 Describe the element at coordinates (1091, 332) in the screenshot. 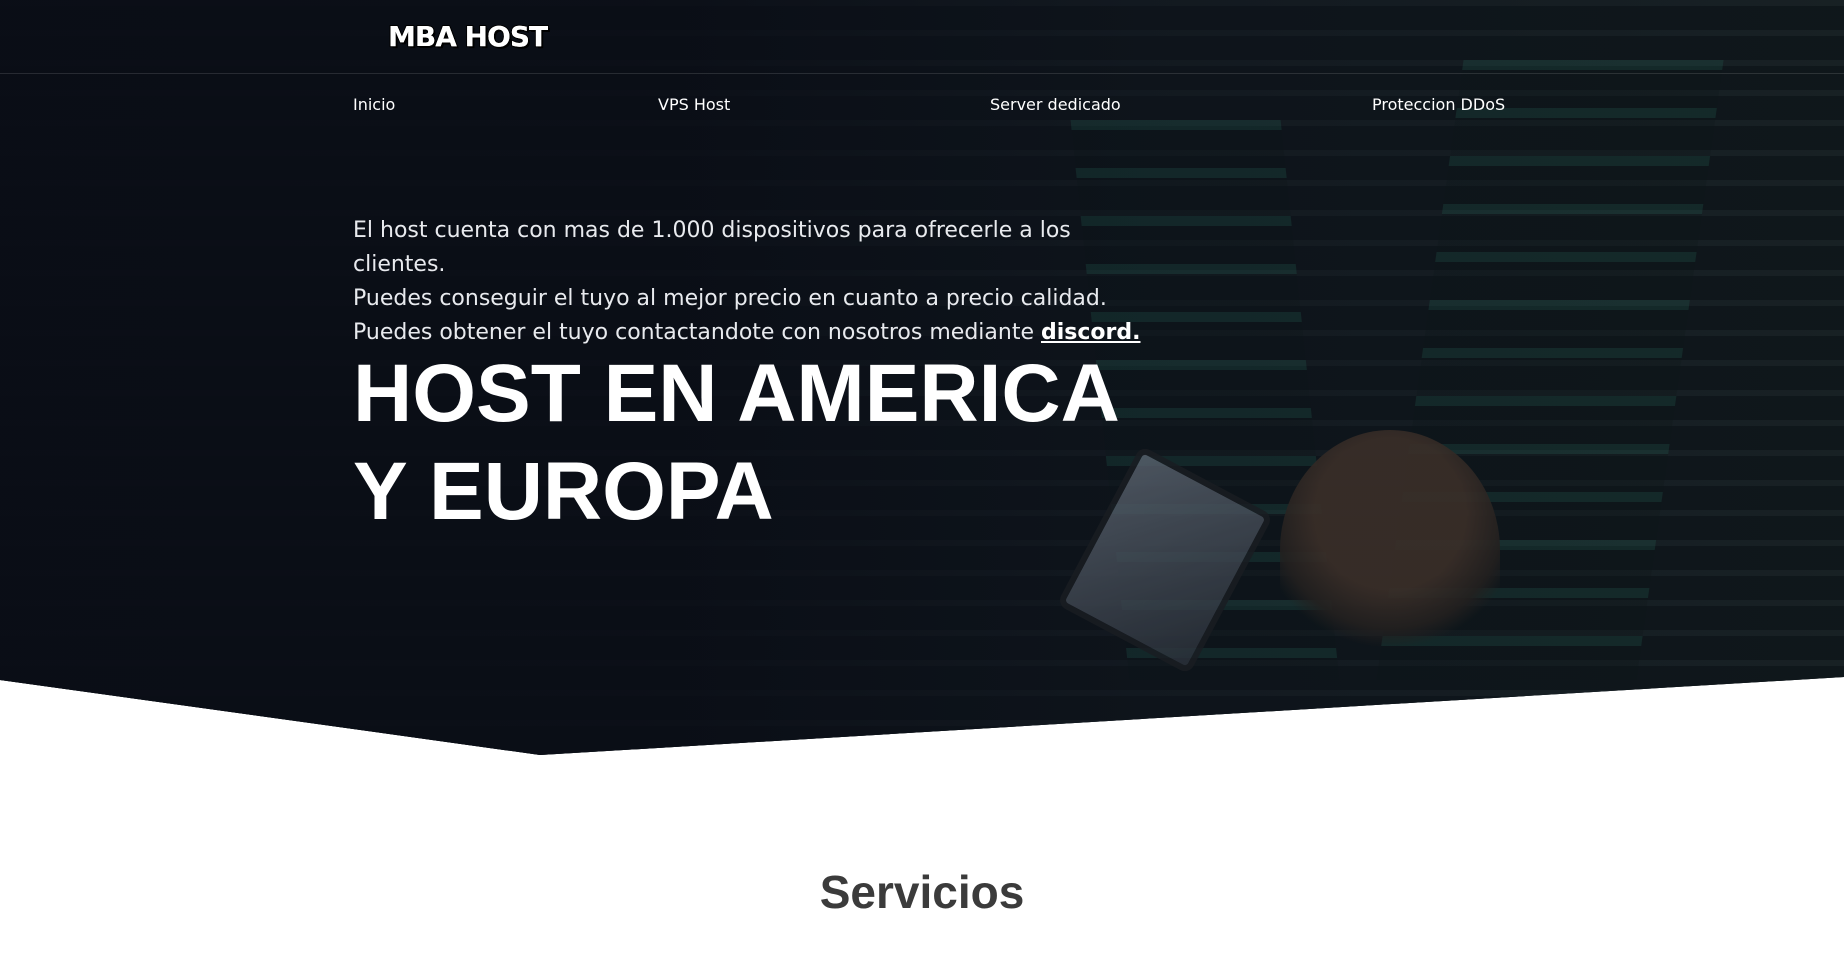

I see `discord-link: discord.` at that location.